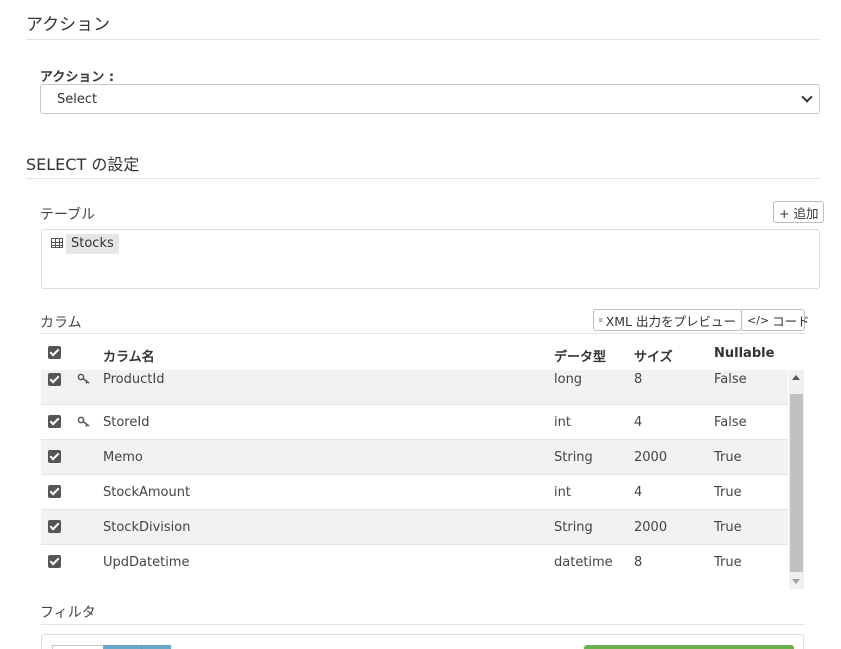  I want to click on row-column-name: StockDivision, so click(147, 527).